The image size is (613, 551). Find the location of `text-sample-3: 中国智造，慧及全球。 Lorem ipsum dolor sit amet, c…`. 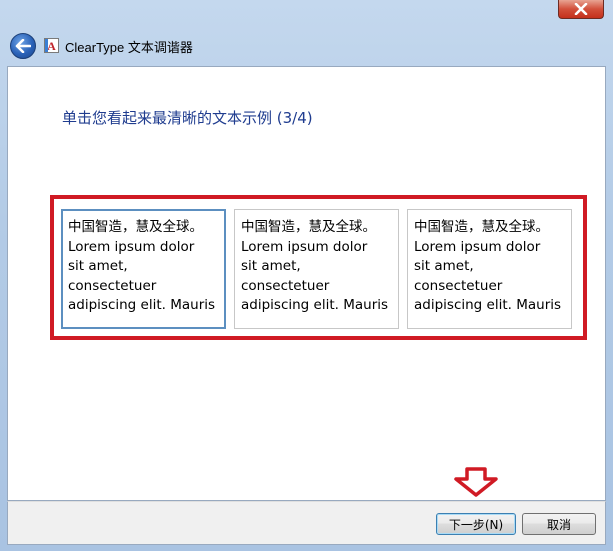

text-sample-3: 中国智造，慧及全球。 Lorem ipsum dolor sit amet, c… is located at coordinates (489, 269).